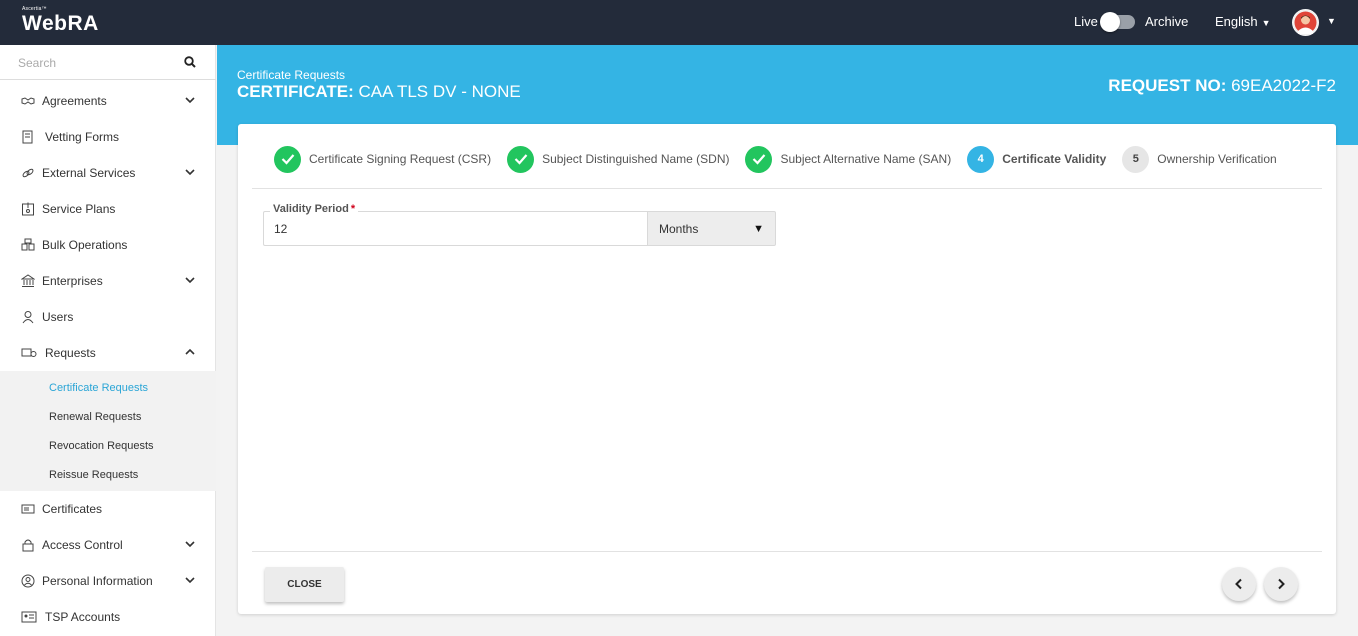 The width and height of the screenshot is (1358, 636). I want to click on next-button, so click(1281, 584).